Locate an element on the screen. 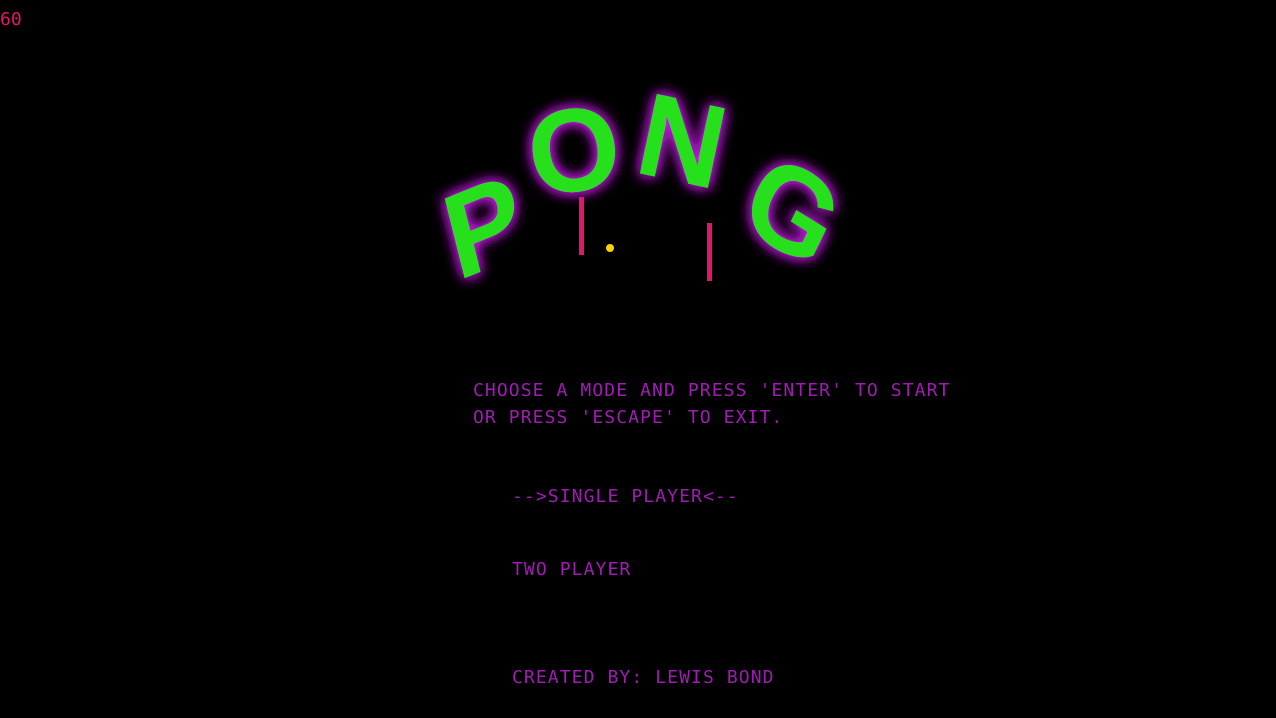 Image resolution: width=1276 pixels, height=718 pixels. demo-left-paddle is located at coordinates (581, 226).